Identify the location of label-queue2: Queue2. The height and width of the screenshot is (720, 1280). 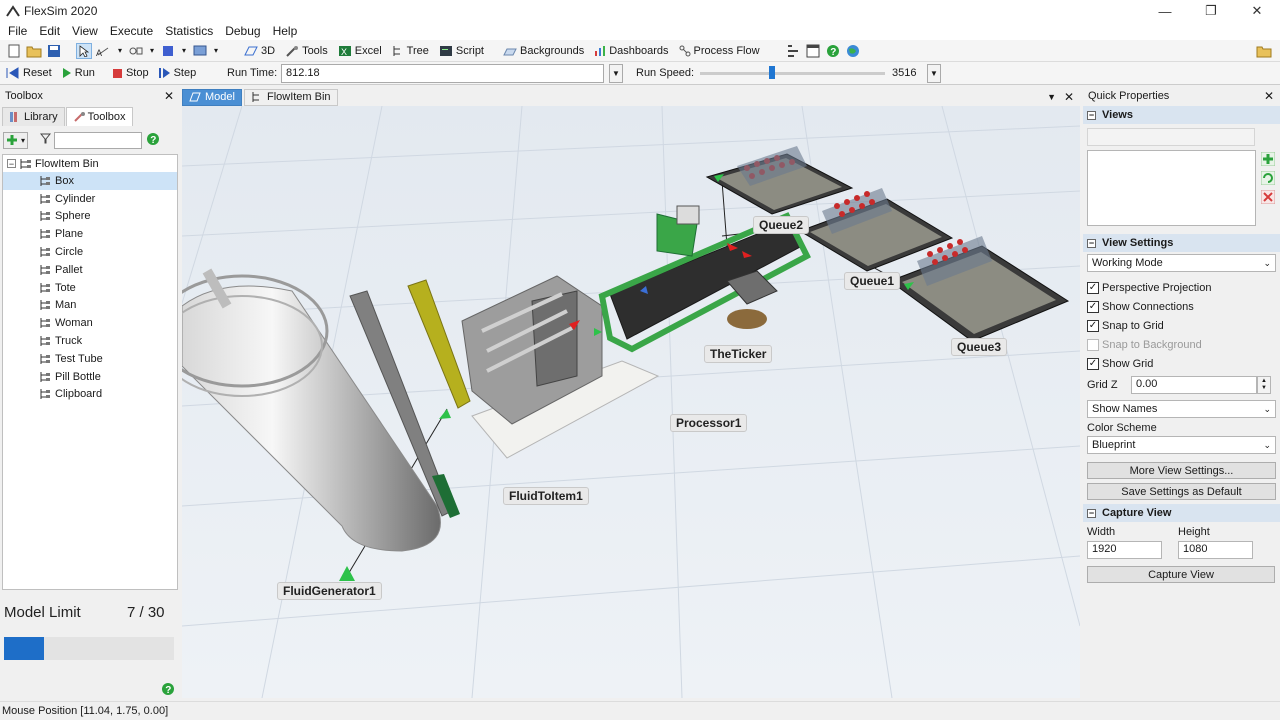
(781, 225).